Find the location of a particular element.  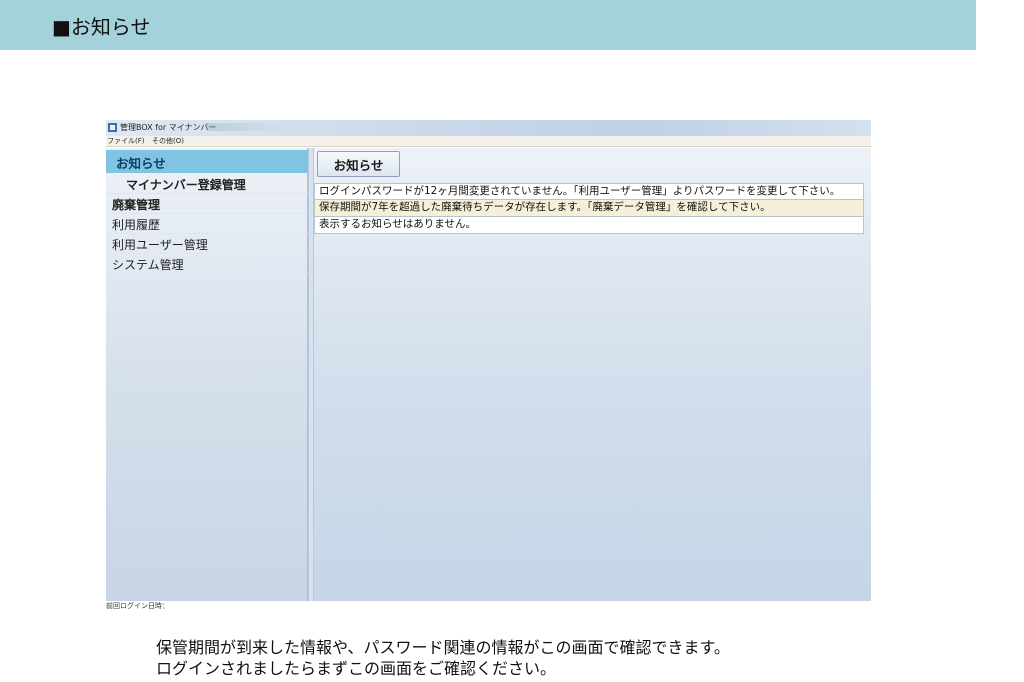

notice-row: 表示するお知らせはありません。 is located at coordinates (589, 225).